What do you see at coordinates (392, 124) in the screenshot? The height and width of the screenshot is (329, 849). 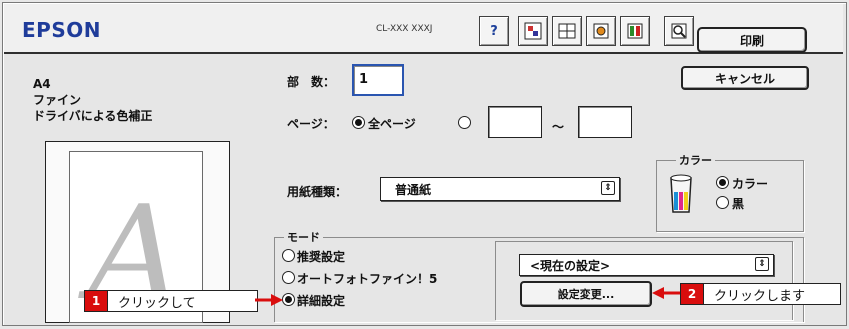 I see `all-pages-label: 全ページ` at bounding box center [392, 124].